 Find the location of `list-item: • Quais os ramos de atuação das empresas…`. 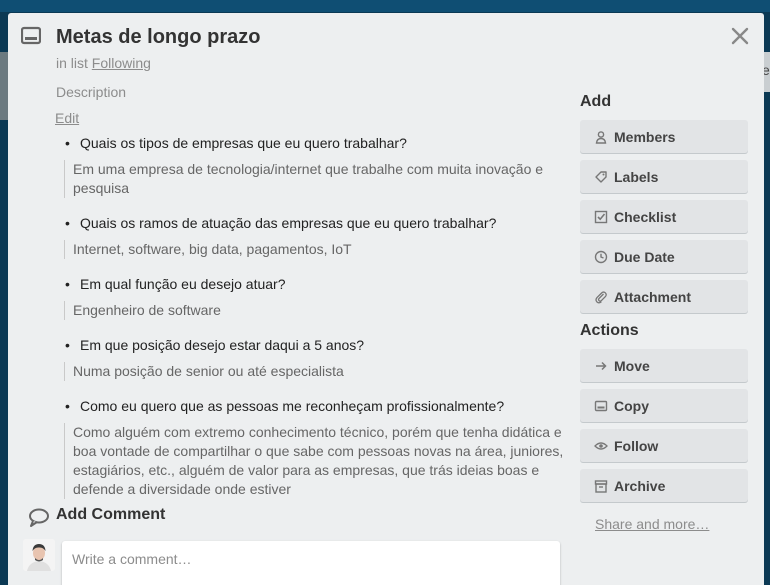

list-item: • Quais os ramos de atuação das empresas… is located at coordinates (315, 223).